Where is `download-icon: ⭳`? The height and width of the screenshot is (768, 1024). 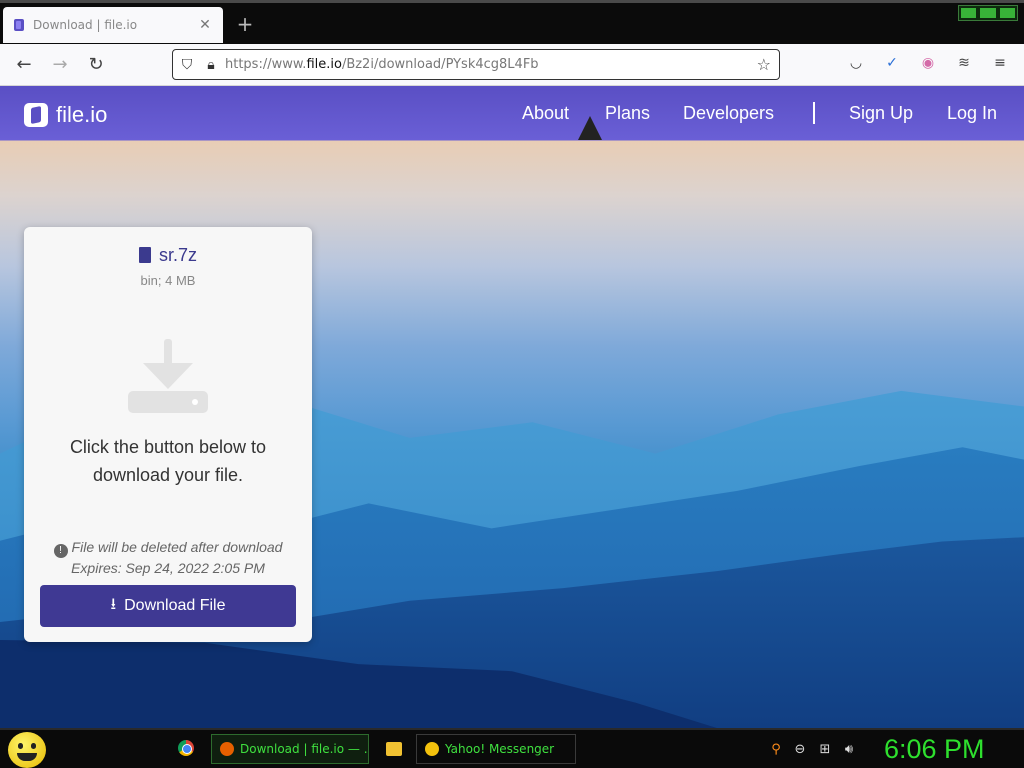
download-icon: ⭳ is located at coordinates (113, 604).